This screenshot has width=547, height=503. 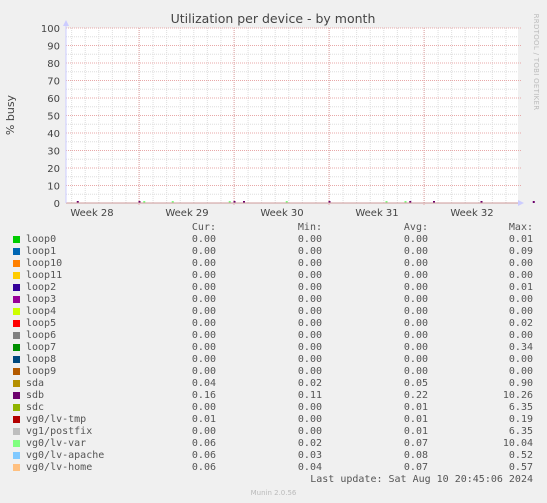 I want to click on series-cur: 0.04, so click(x=203, y=383).